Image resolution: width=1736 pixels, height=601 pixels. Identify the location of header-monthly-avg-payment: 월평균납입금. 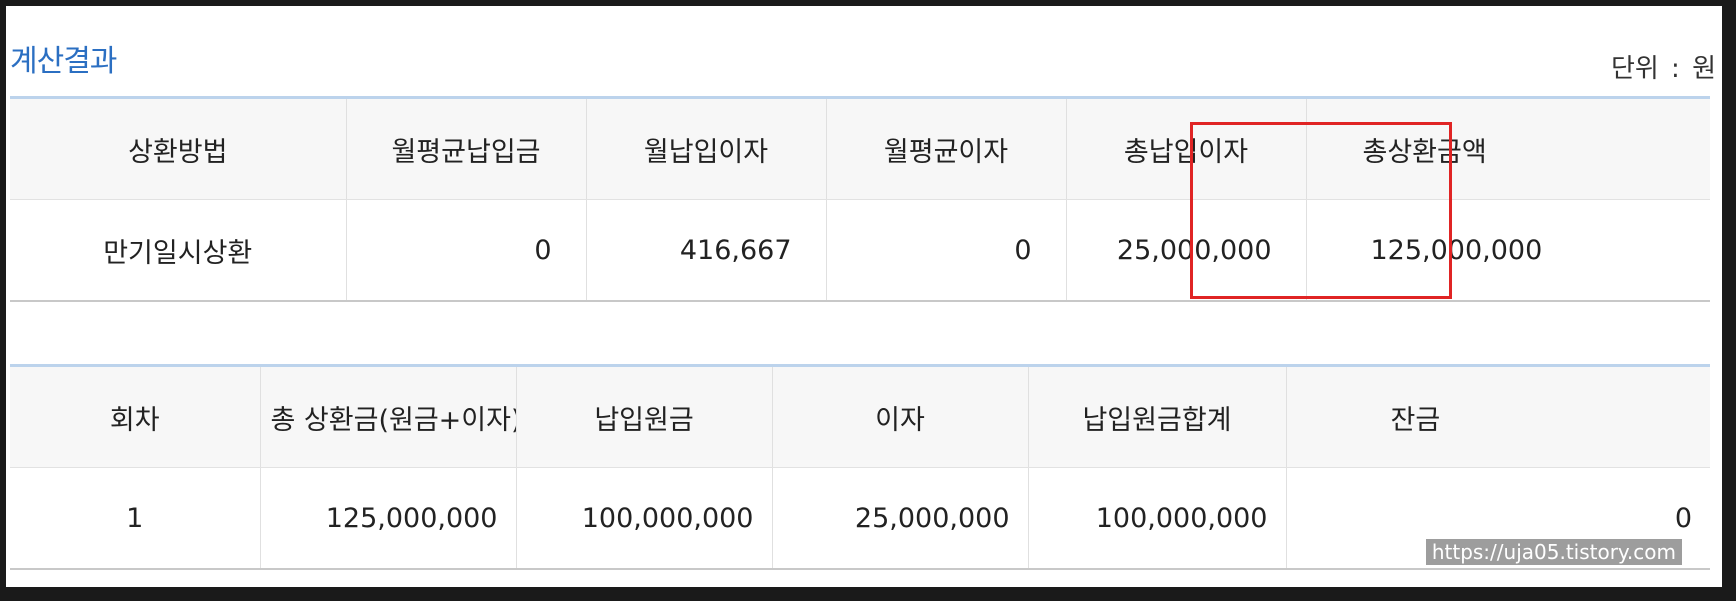
(466, 148).